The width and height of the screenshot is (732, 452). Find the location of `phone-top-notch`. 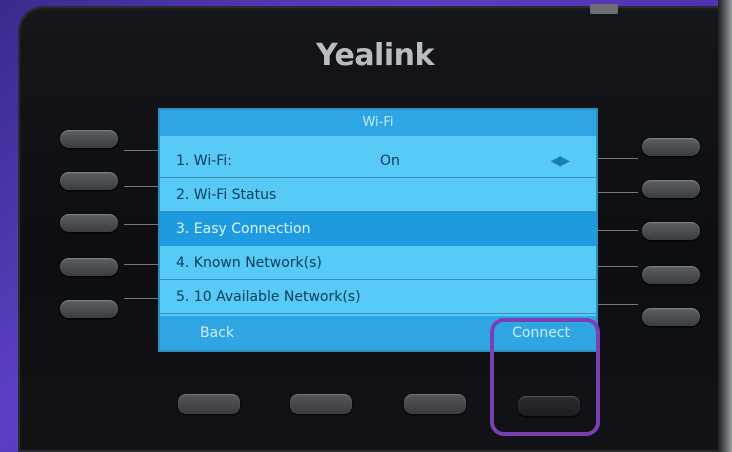

phone-top-notch is located at coordinates (604, 9).